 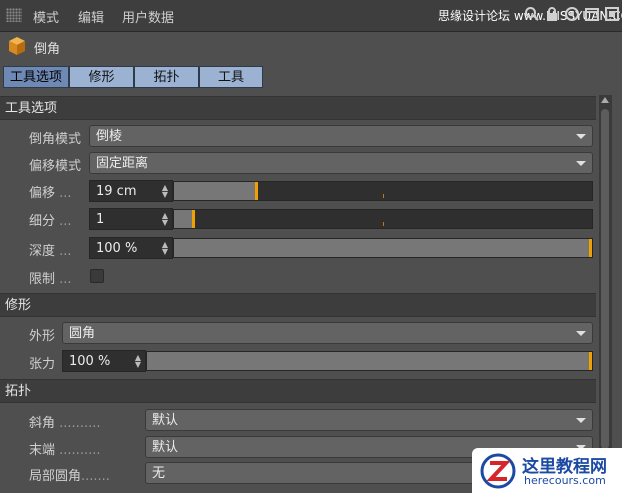 I want to click on tab-tool-options: 工具选项, so click(x=36, y=77).